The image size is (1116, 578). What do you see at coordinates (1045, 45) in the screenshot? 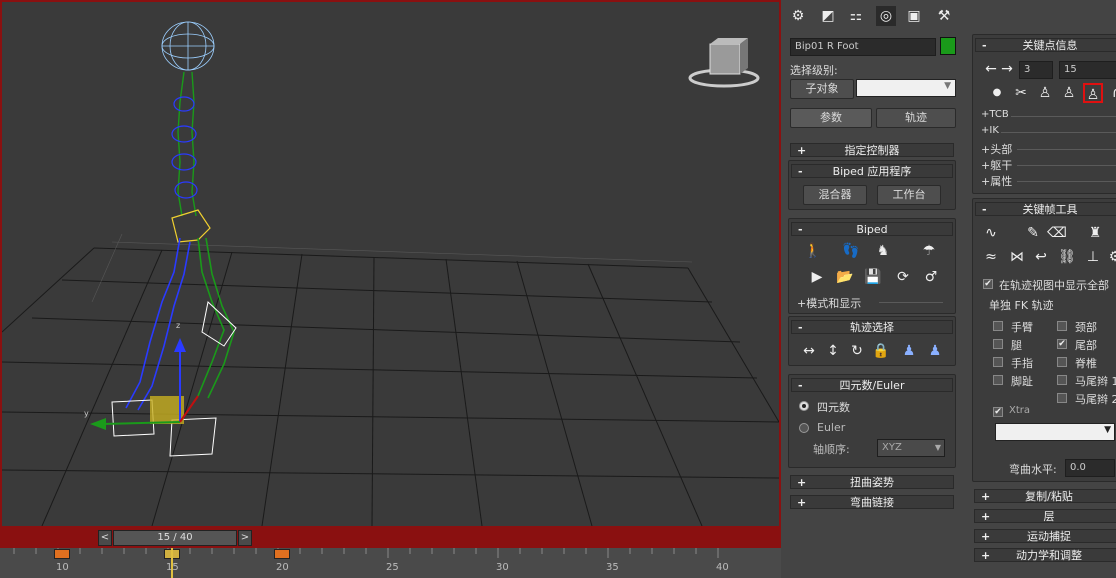
I see `key-info-header: - 关键点信息` at bounding box center [1045, 45].